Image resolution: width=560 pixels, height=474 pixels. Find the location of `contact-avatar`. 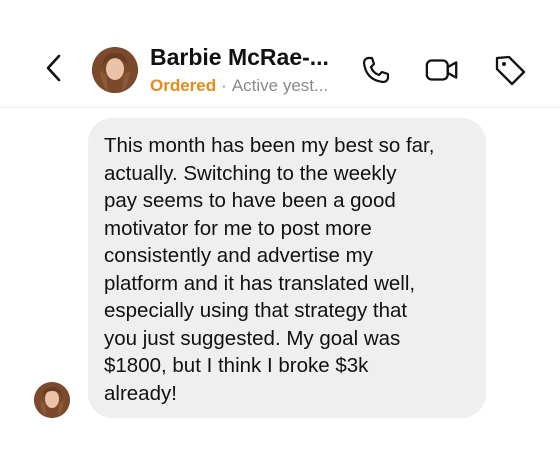

contact-avatar is located at coordinates (115, 70).